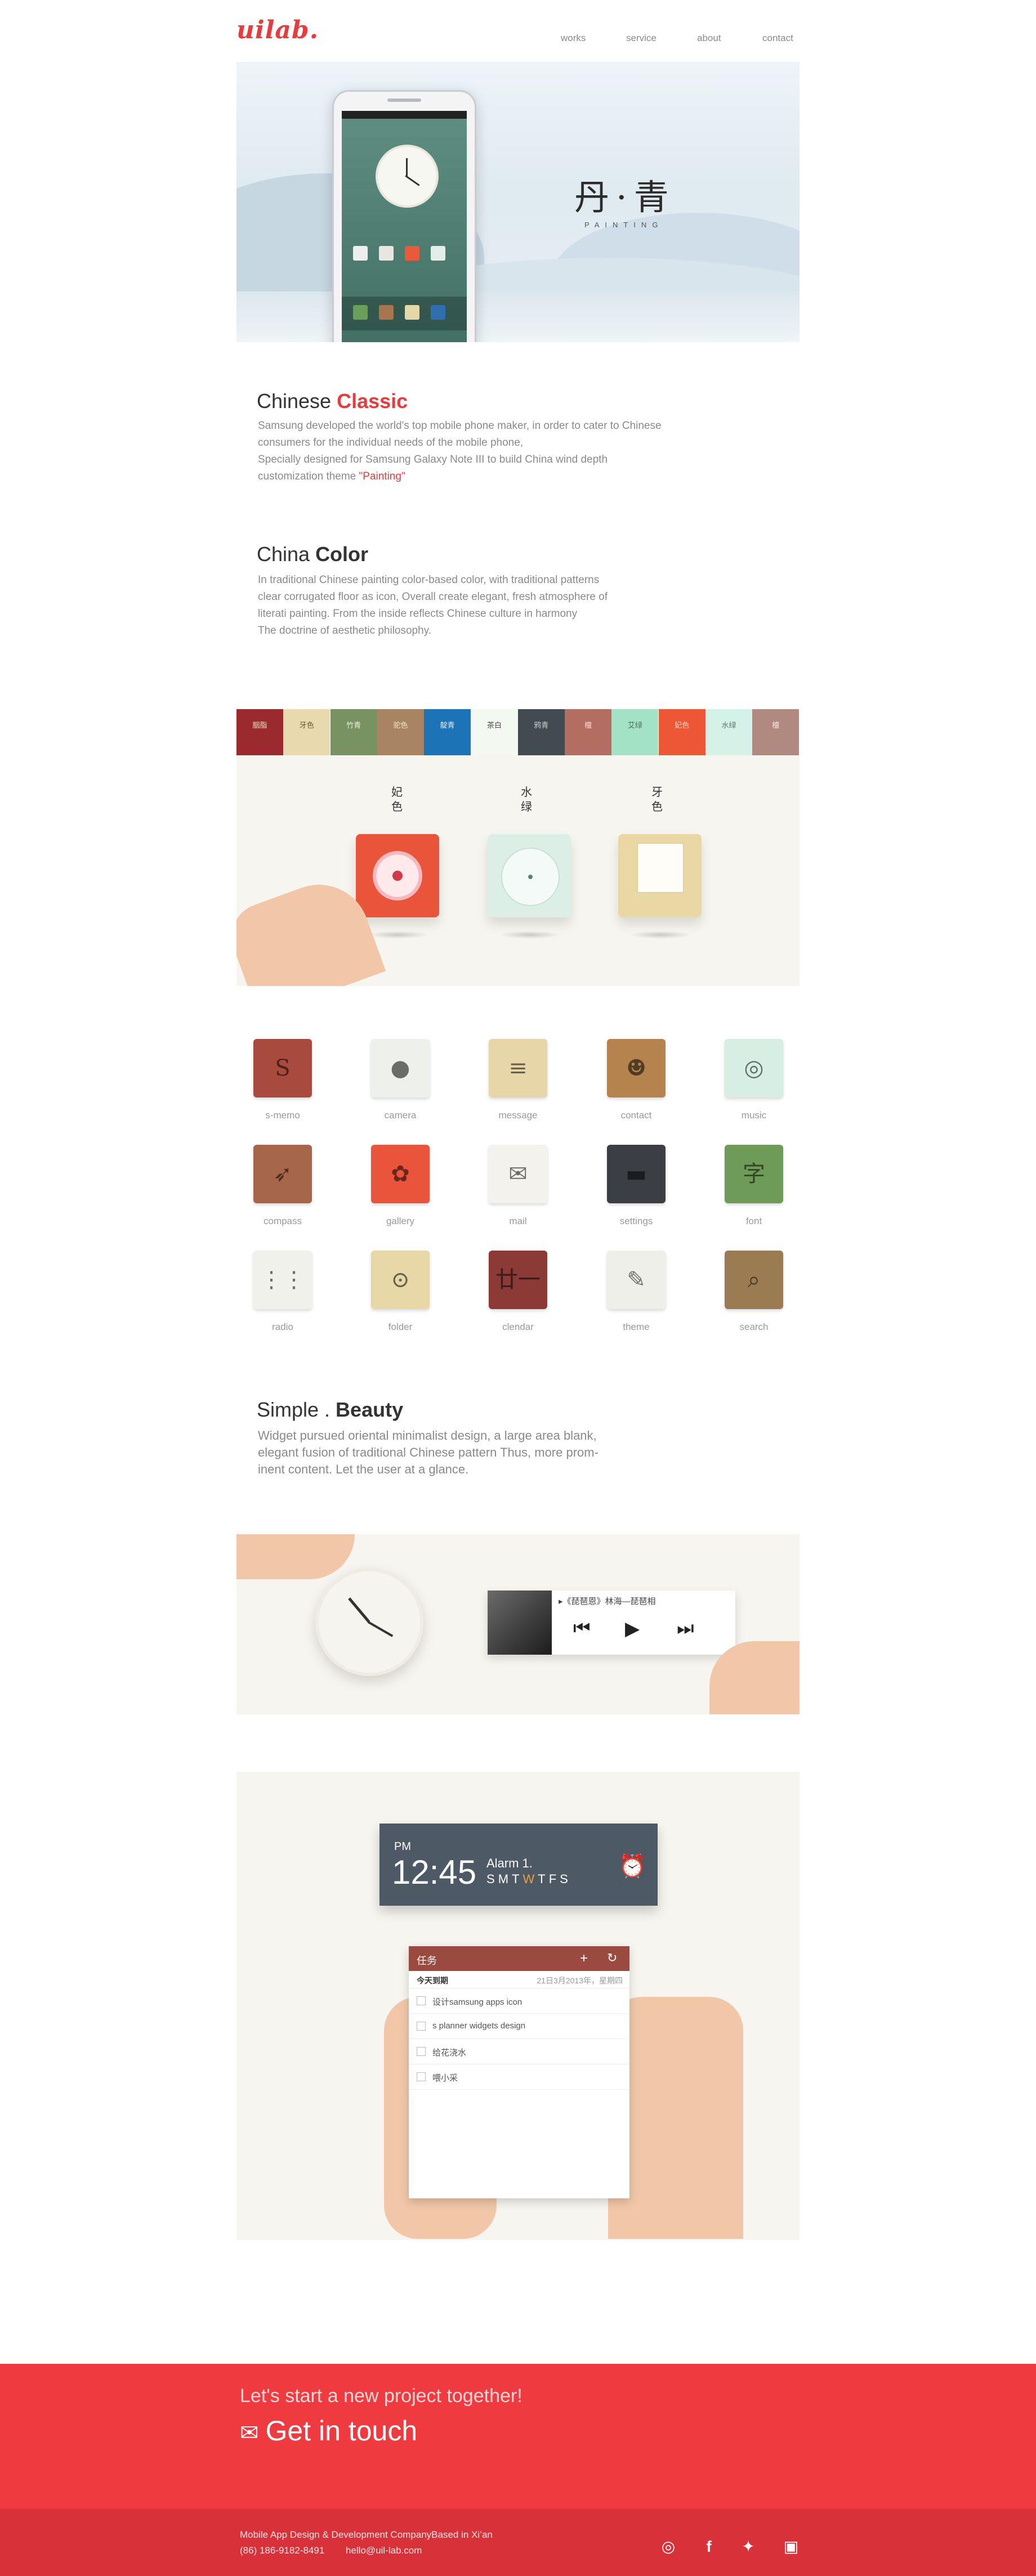 The image size is (1036, 2576). Describe the element at coordinates (636, 1326) in the screenshot. I see `icon-label: theme` at that location.